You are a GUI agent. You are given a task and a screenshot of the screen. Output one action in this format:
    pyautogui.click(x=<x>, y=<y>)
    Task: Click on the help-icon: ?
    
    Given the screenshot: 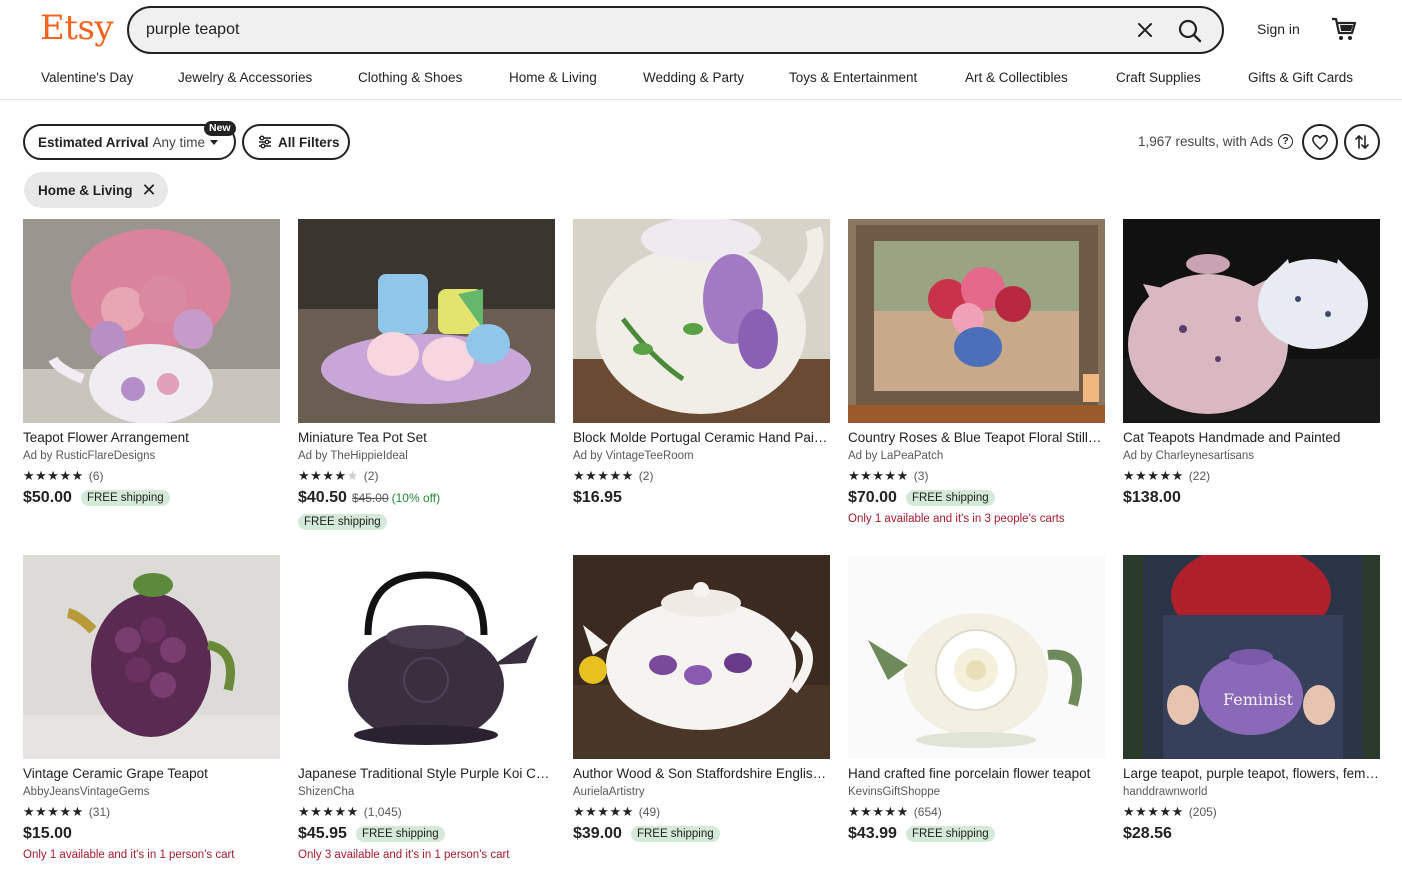 What is the action you would take?
    pyautogui.click(x=1286, y=141)
    